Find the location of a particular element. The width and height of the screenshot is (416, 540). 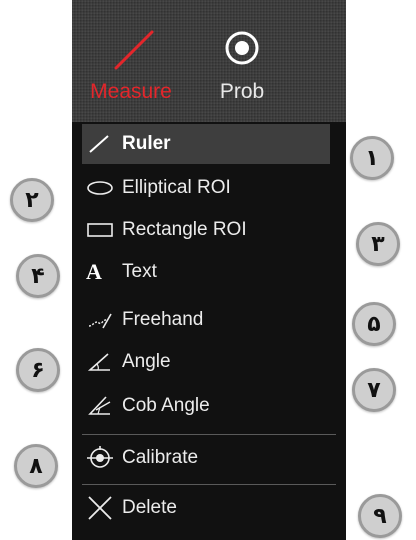

menu-item-text: A Text is located at coordinates (206, 272).